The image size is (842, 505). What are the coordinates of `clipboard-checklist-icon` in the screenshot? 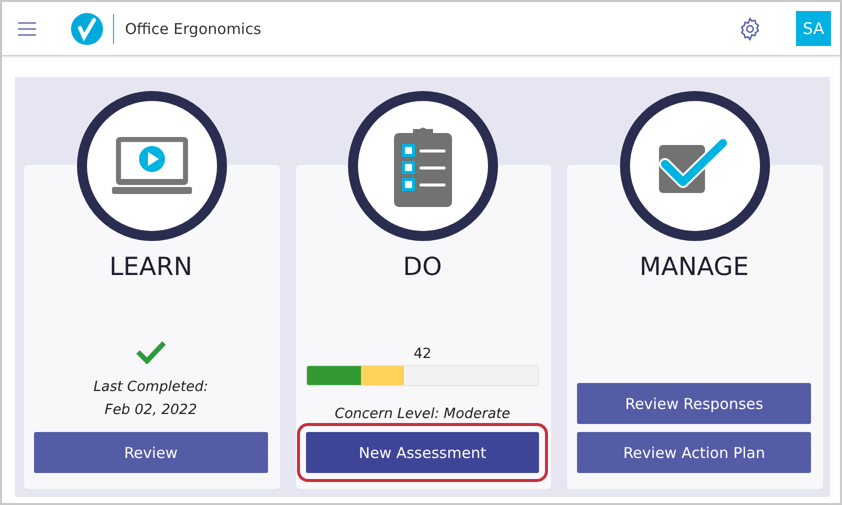 It's located at (423, 166).